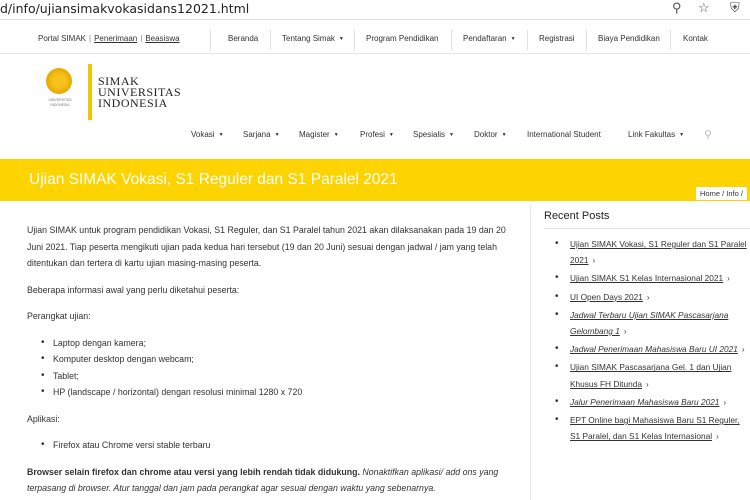 Image resolution: width=750 pixels, height=500 pixels. What do you see at coordinates (279, 376) in the screenshot?
I see `list-item: Tablet;` at bounding box center [279, 376].